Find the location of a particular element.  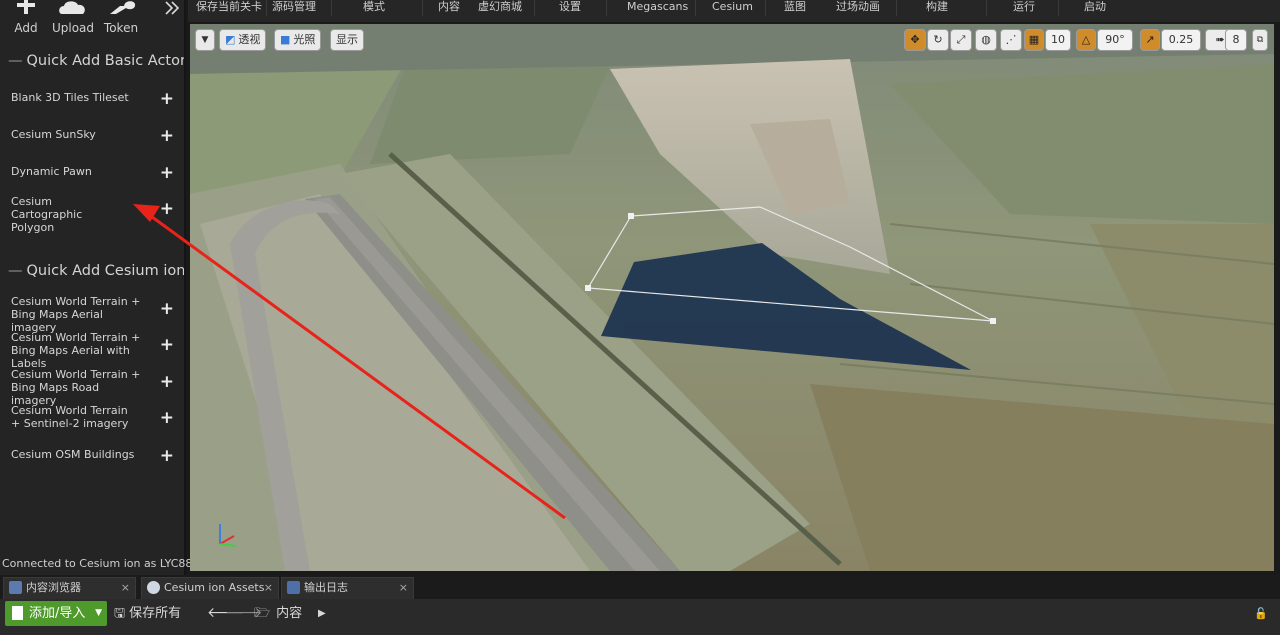

basic-item-dynamic-pawn: Dynamic Pawn + is located at coordinates (95, 173).